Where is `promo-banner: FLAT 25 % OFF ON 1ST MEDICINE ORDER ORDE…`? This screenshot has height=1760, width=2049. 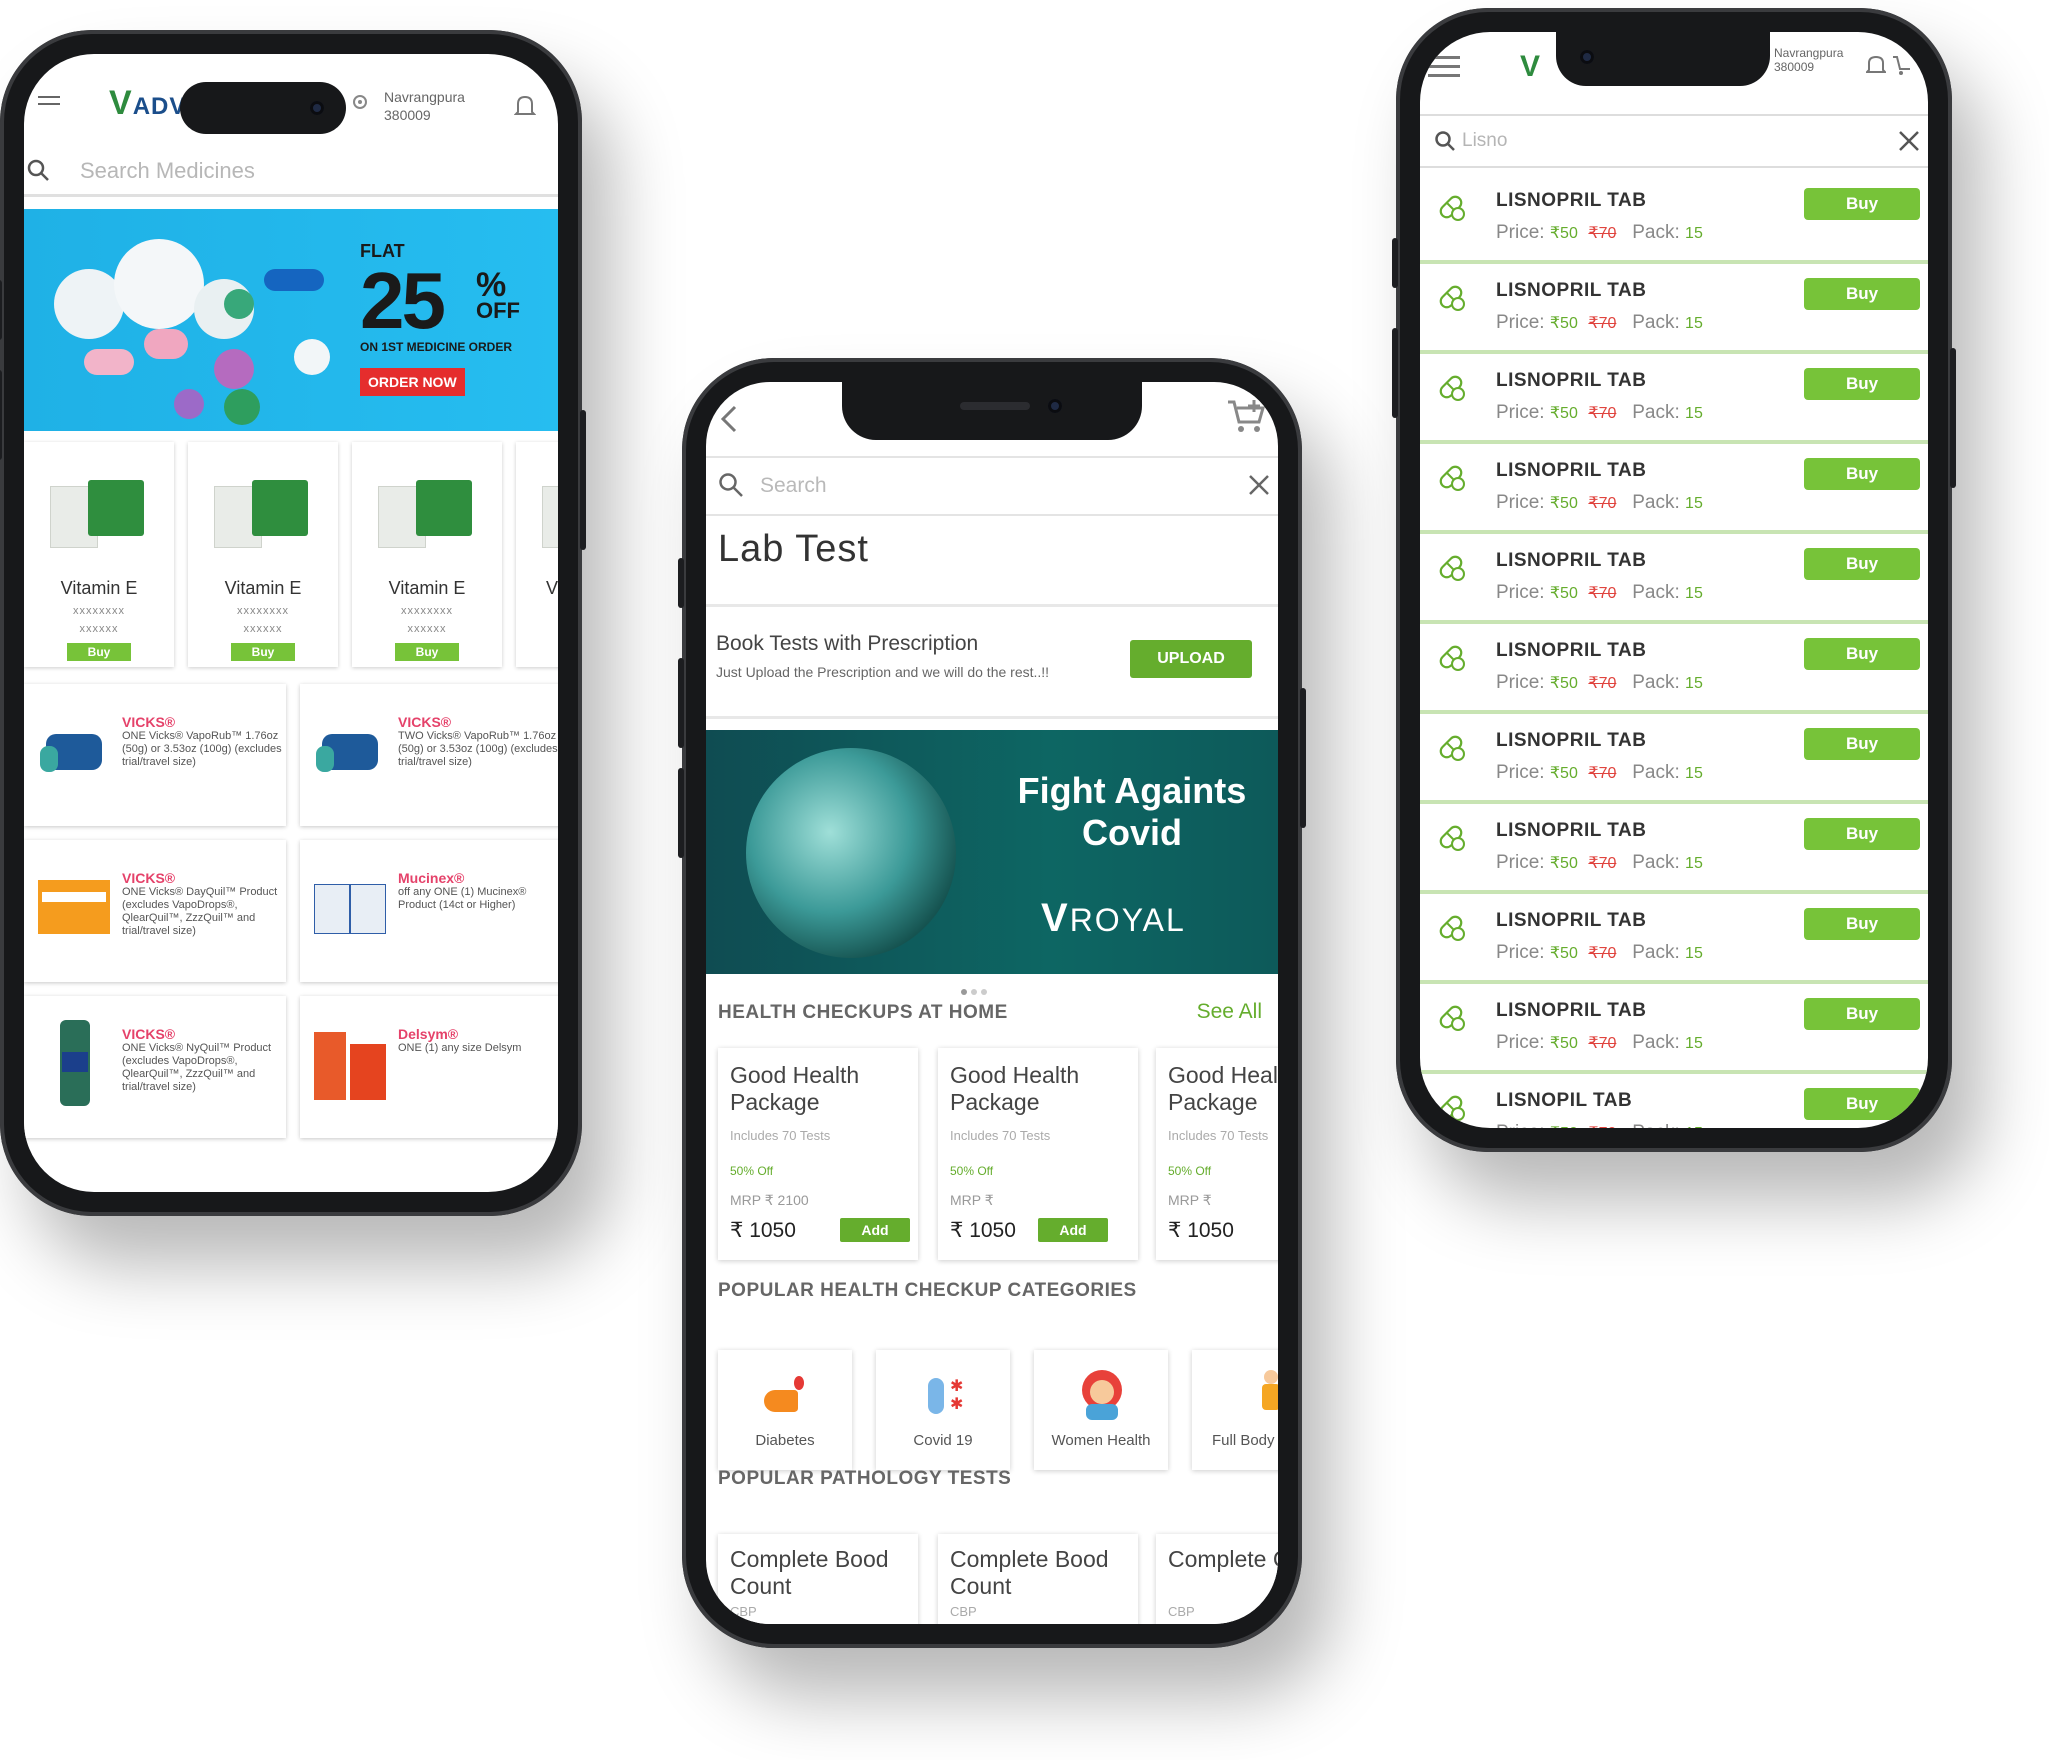 promo-banner: FLAT 25 % OFF ON 1ST MEDICINE ORDER ORDE… is located at coordinates (291, 320).